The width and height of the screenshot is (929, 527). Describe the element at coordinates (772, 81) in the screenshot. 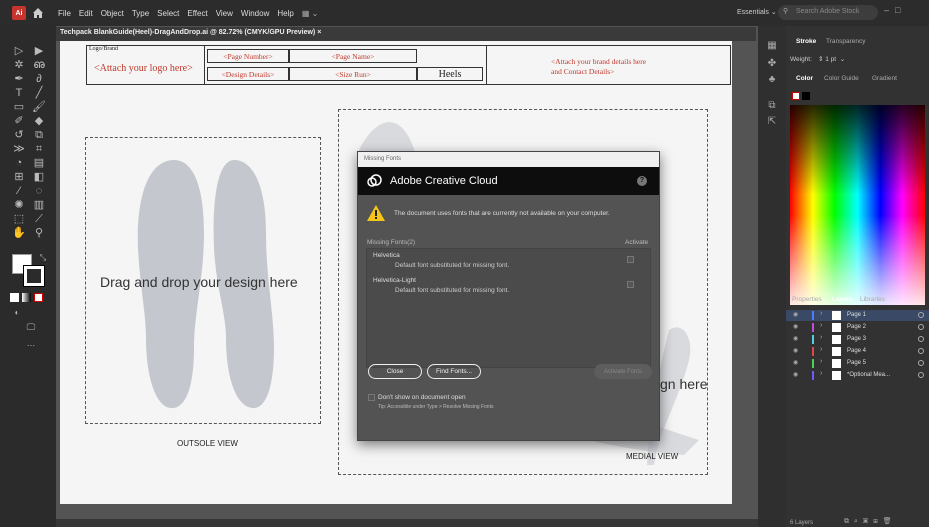

I see `brushes-panel-icon: ♣` at that location.